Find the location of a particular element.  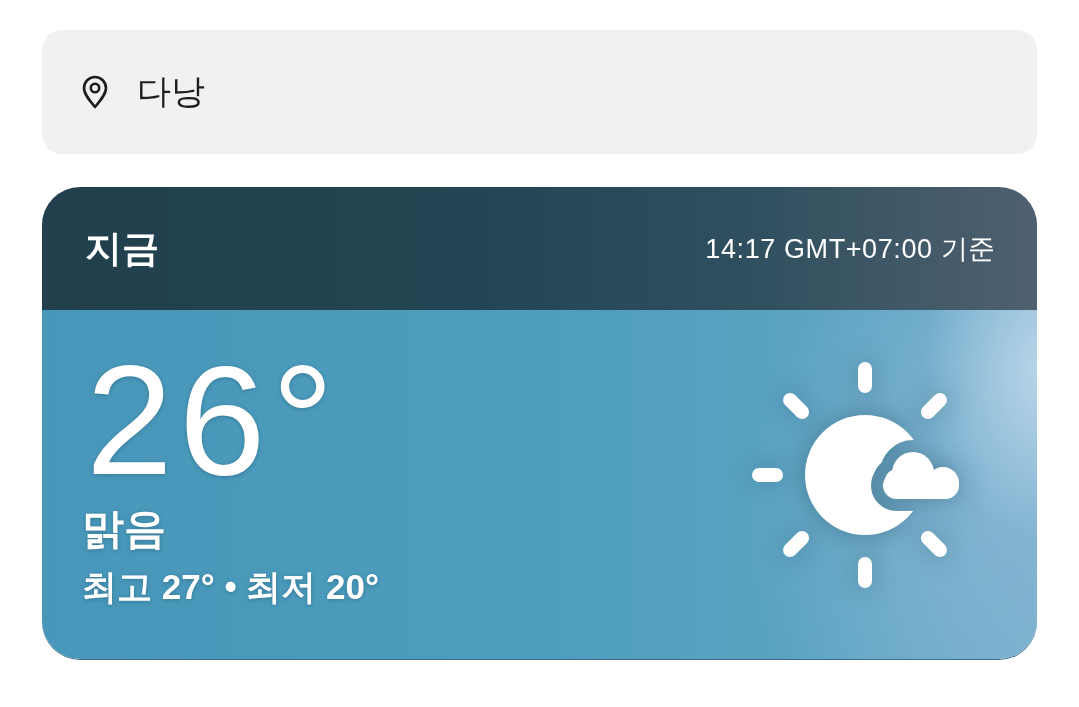

temperature: 26° is located at coordinates (213, 420).